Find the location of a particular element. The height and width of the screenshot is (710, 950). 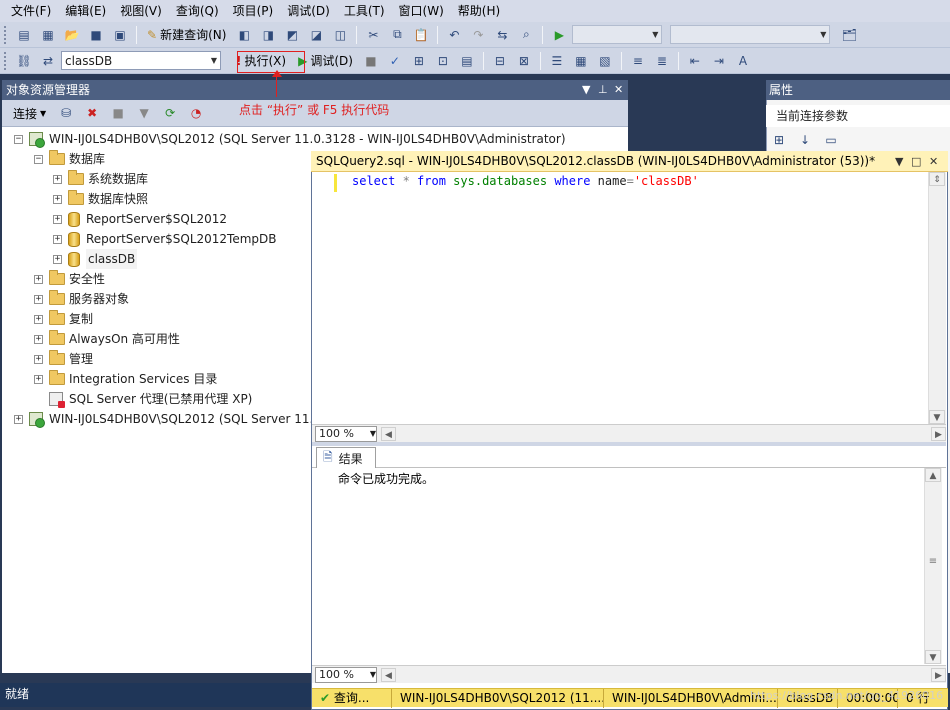

parse-icon: ✓ is located at coordinates (395, 61).